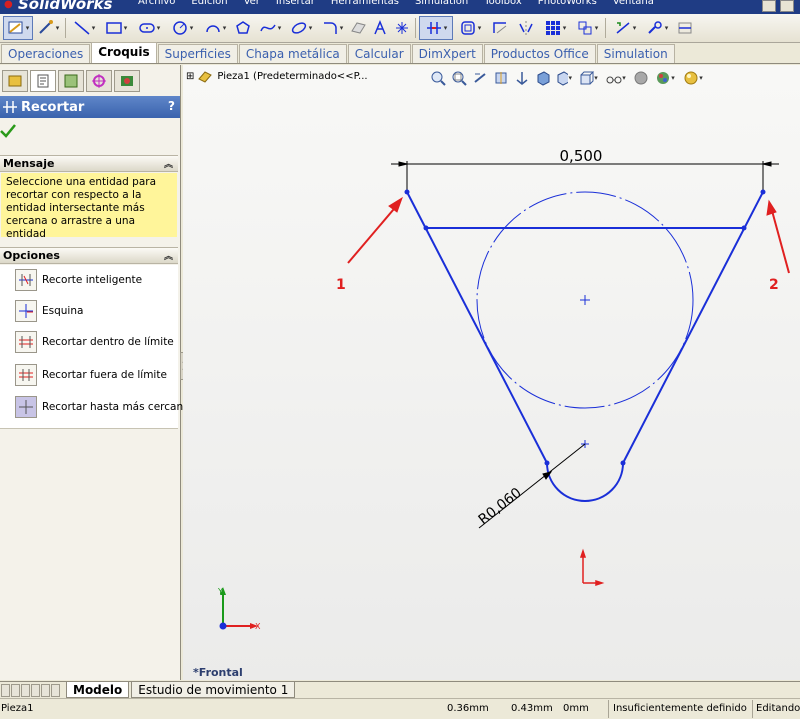 The height and width of the screenshot is (719, 800). I want to click on offset-button: ▾, so click(470, 28).